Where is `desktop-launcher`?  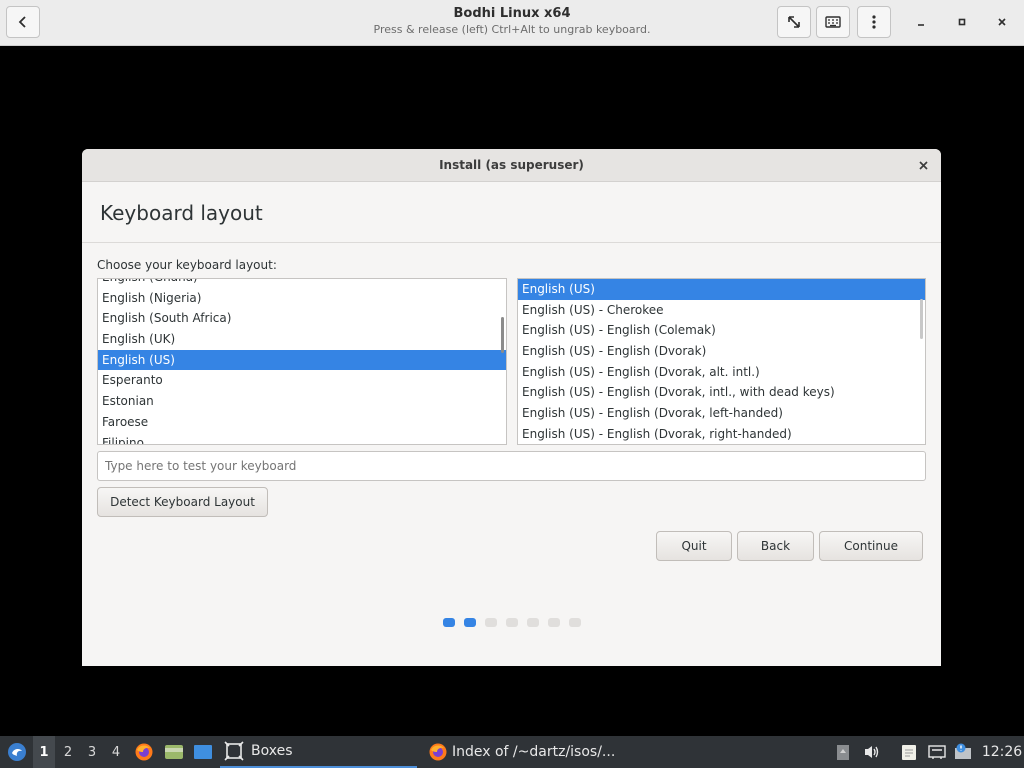 desktop-launcher is located at coordinates (203, 752).